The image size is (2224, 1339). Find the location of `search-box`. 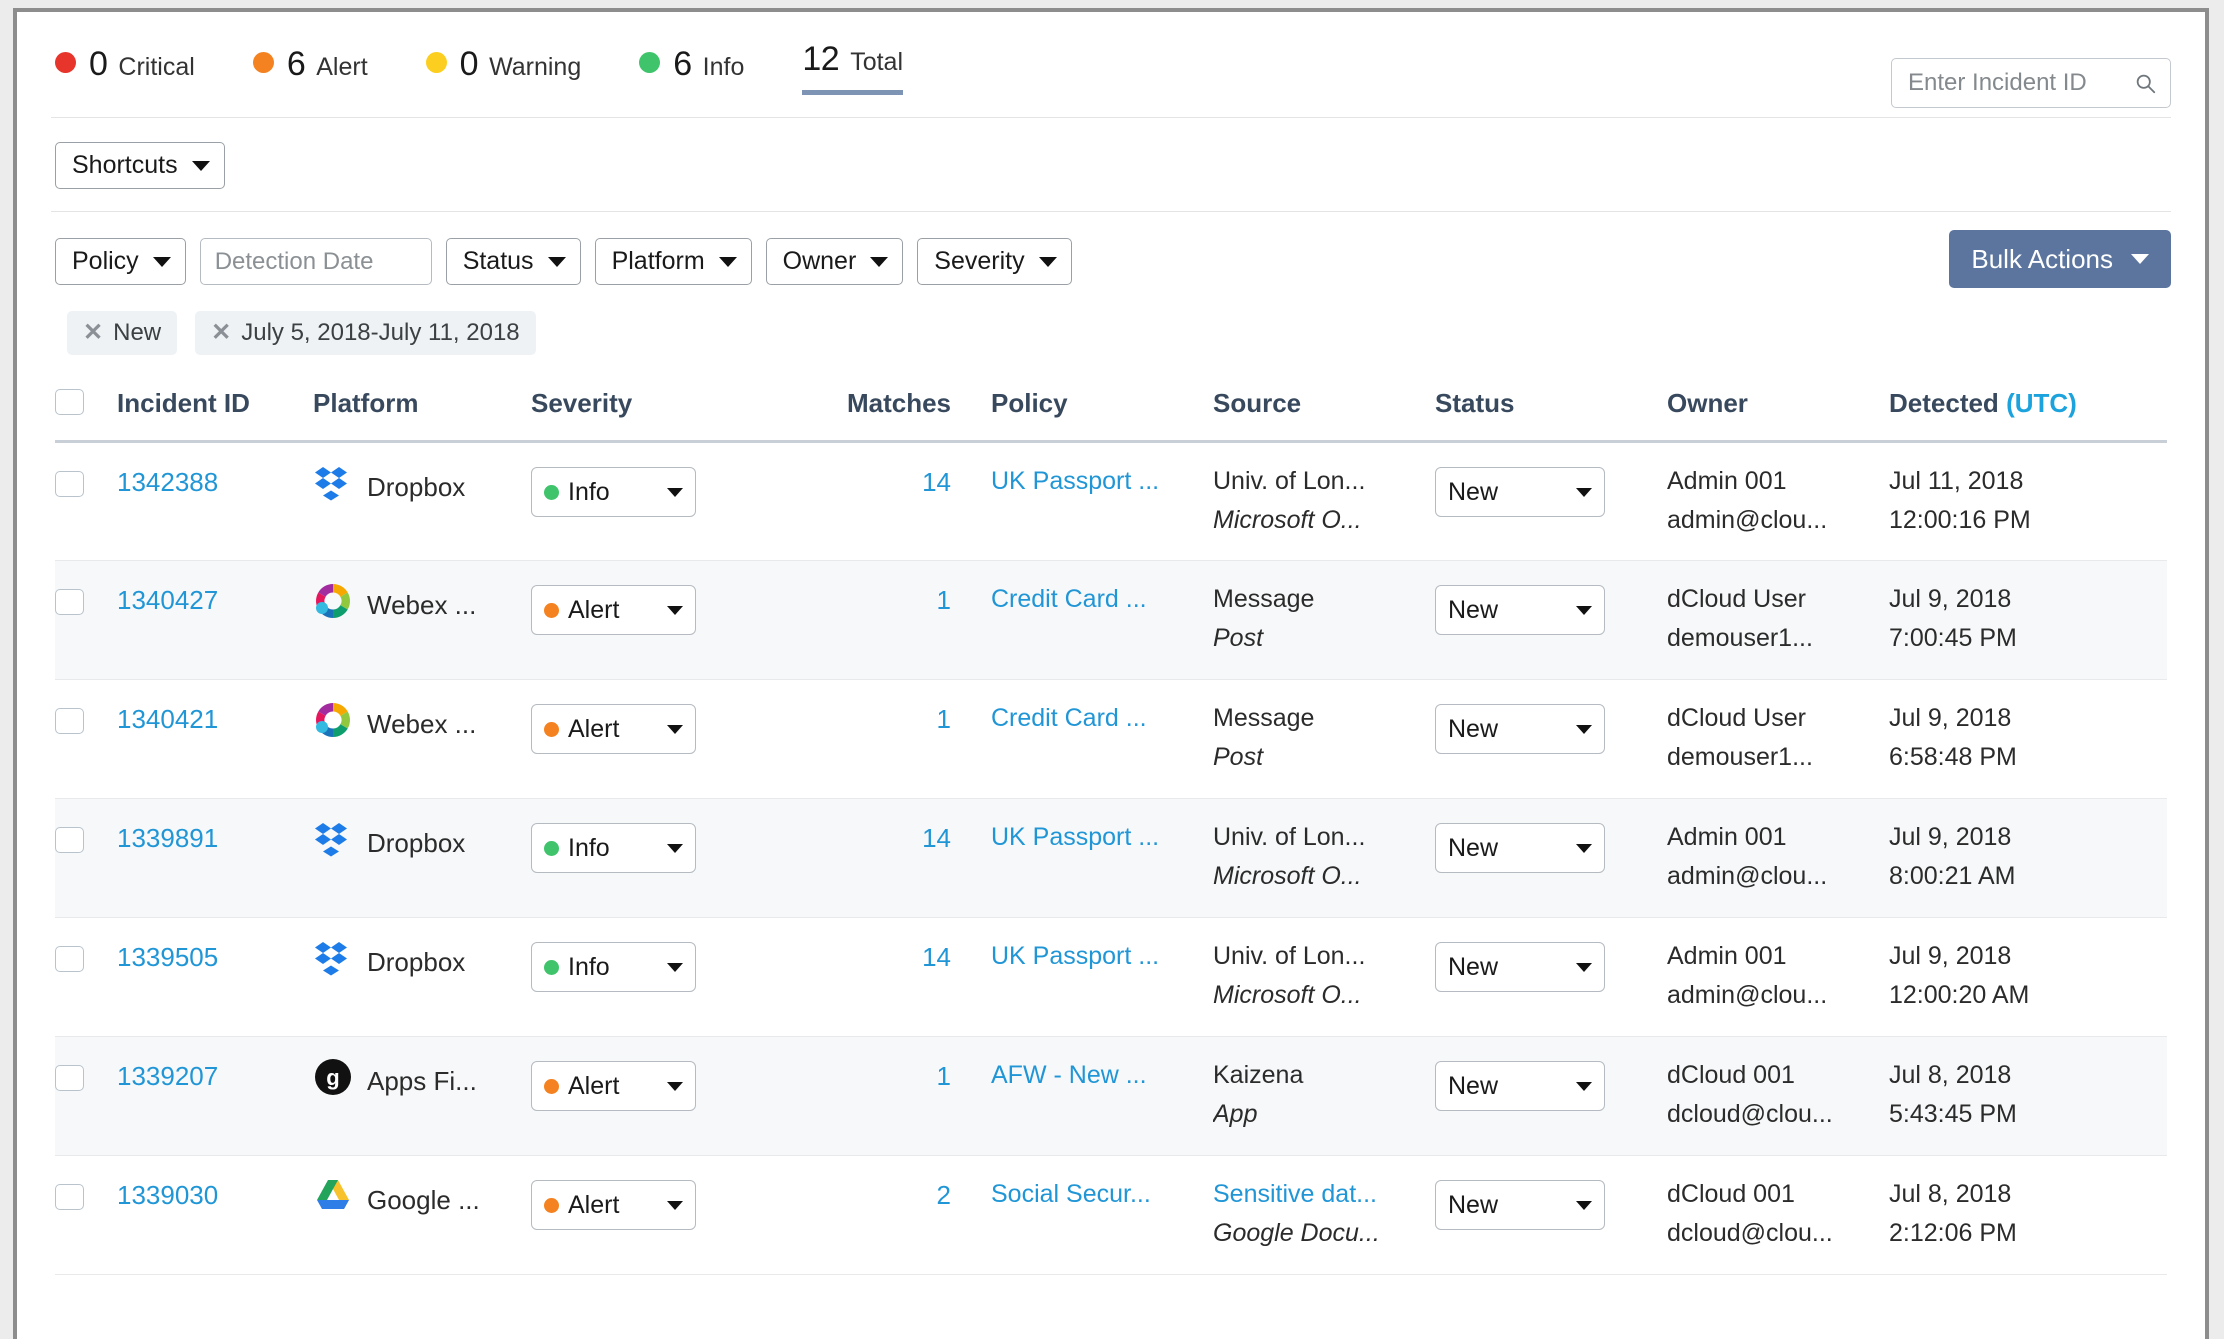

search-box is located at coordinates (2031, 83).